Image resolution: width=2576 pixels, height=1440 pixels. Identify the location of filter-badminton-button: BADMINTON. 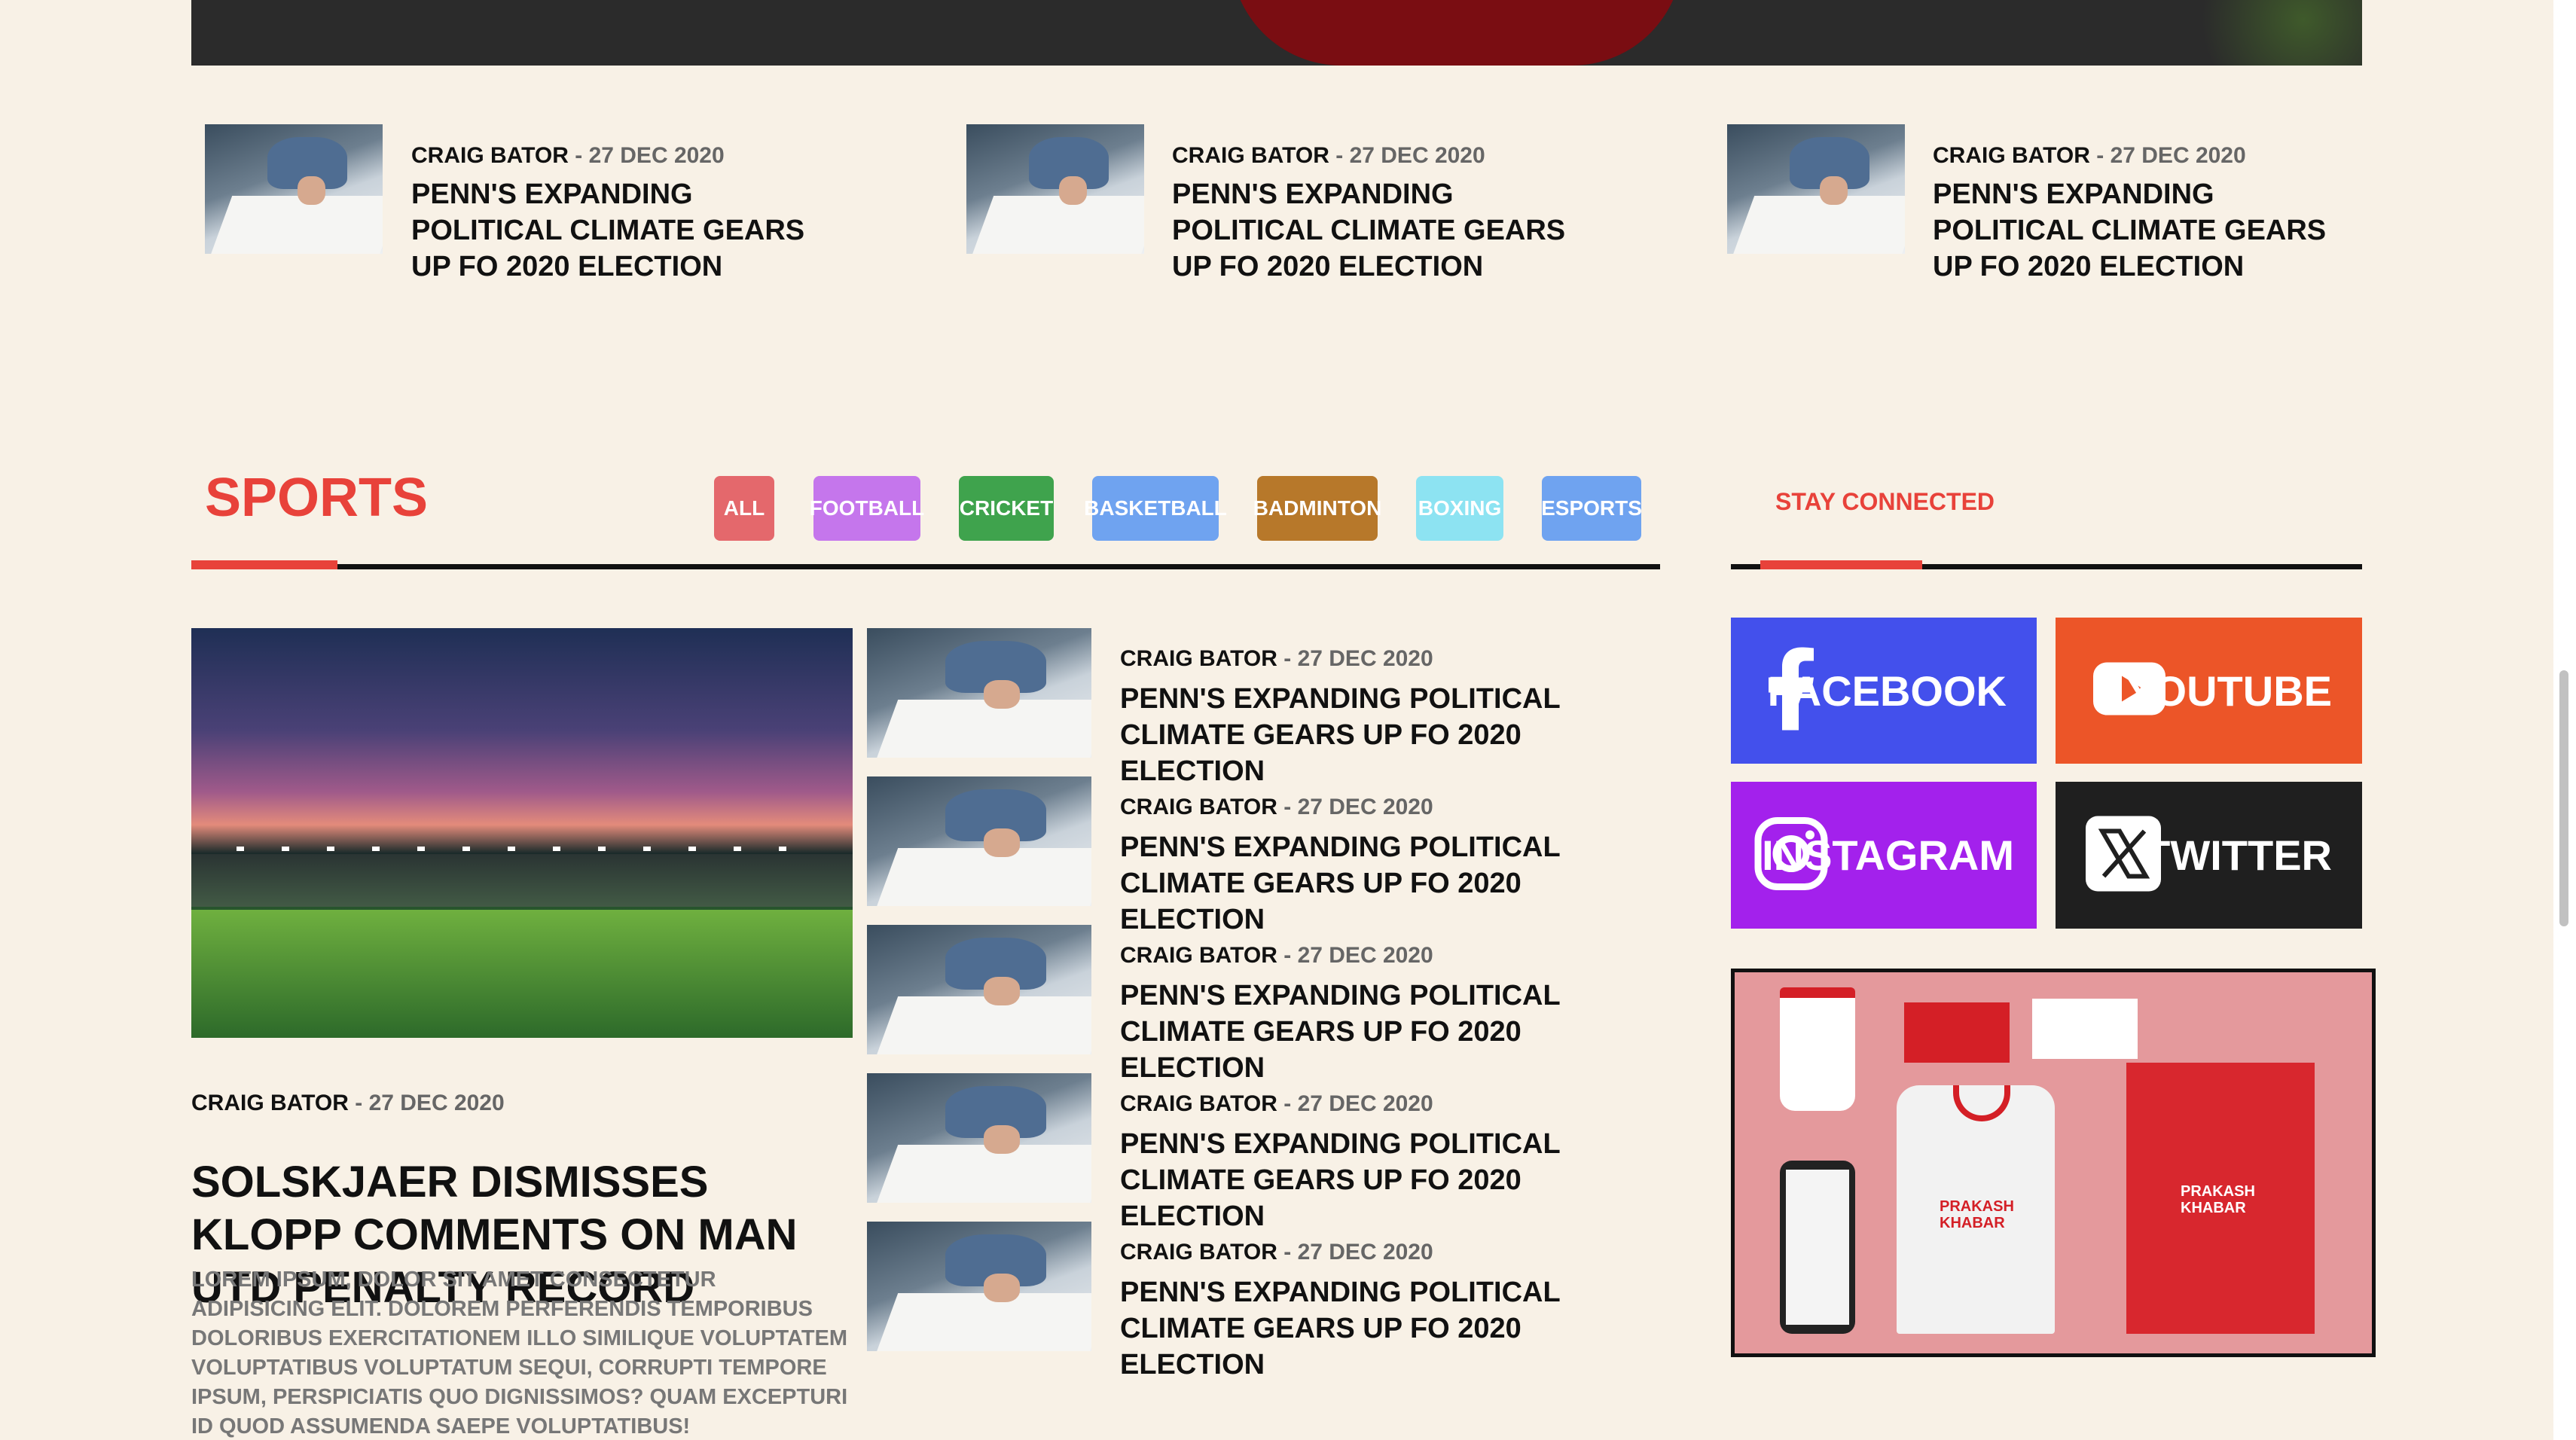
(1317, 508).